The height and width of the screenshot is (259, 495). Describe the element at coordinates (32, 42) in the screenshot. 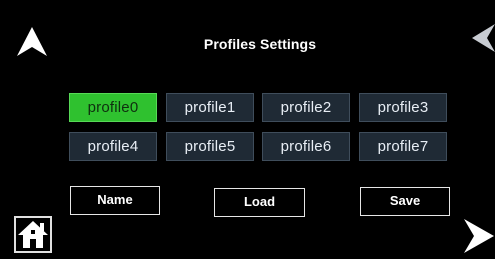

I see `arrow-up-icon` at that location.